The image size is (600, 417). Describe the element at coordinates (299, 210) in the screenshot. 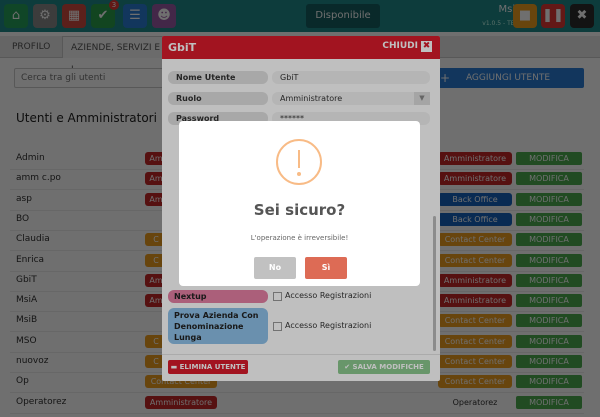

I see `confirm-title: Sei sicuro?` at that location.